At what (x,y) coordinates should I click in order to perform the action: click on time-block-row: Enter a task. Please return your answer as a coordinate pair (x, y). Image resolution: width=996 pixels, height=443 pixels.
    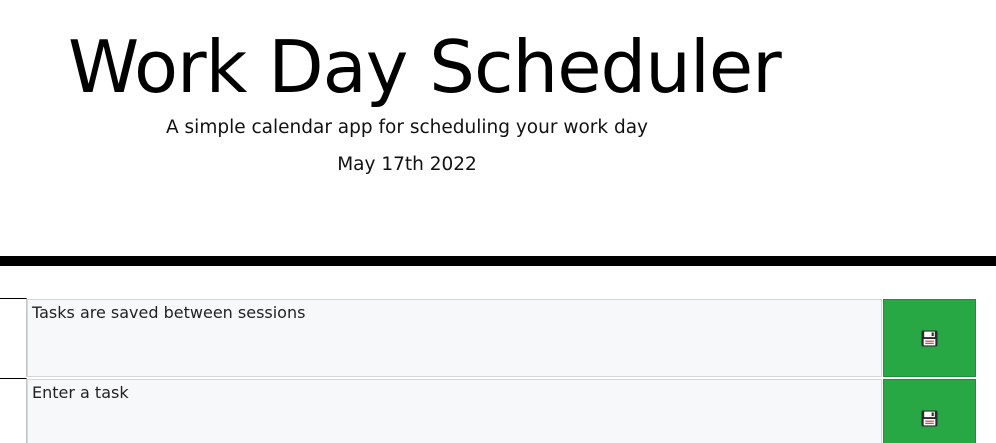
    Looking at the image, I should click on (498, 410).